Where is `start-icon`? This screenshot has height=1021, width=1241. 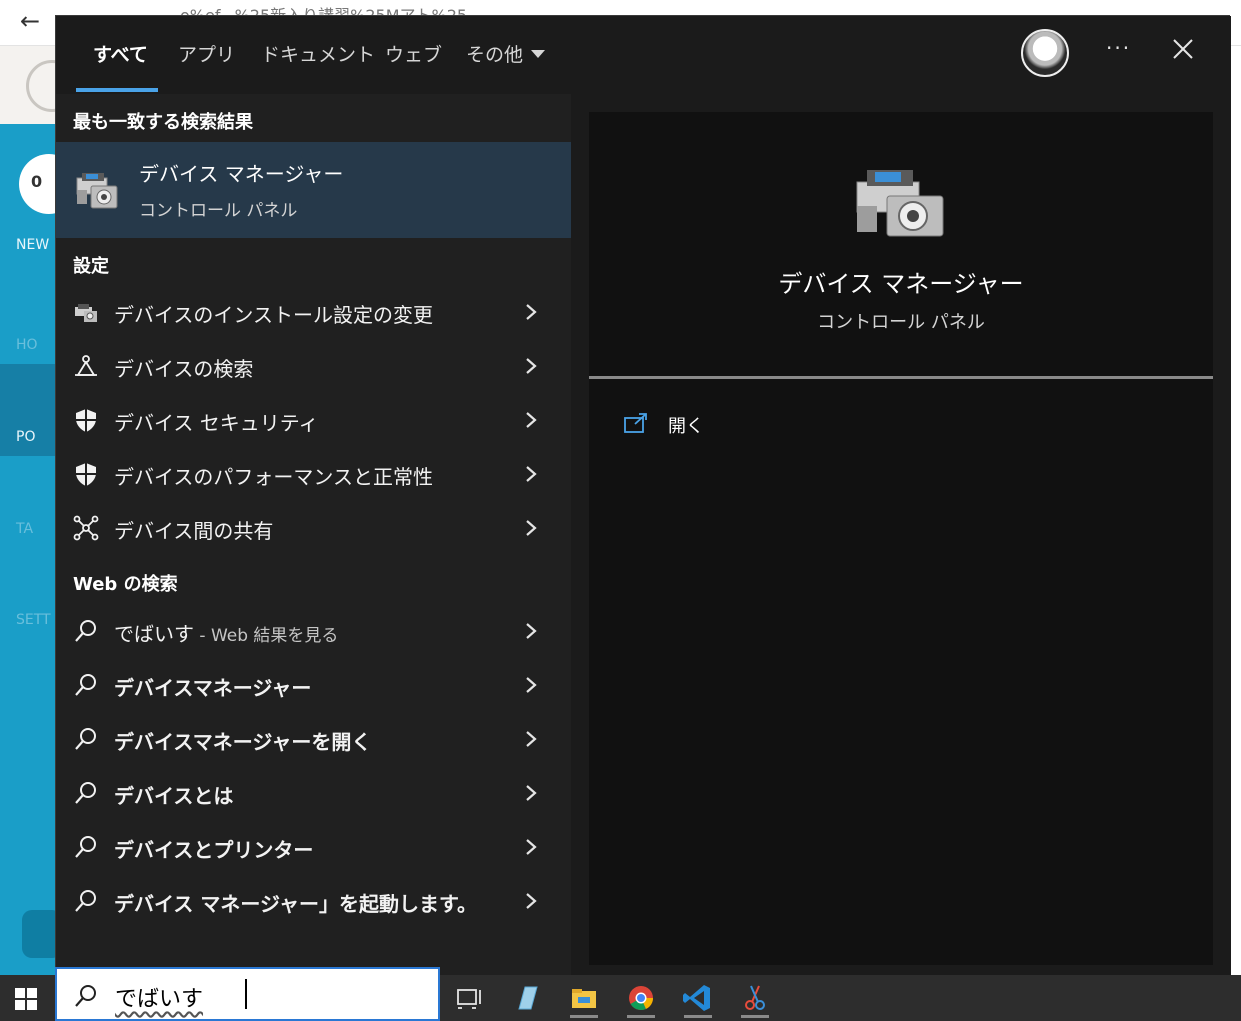
start-icon is located at coordinates (26, 999).